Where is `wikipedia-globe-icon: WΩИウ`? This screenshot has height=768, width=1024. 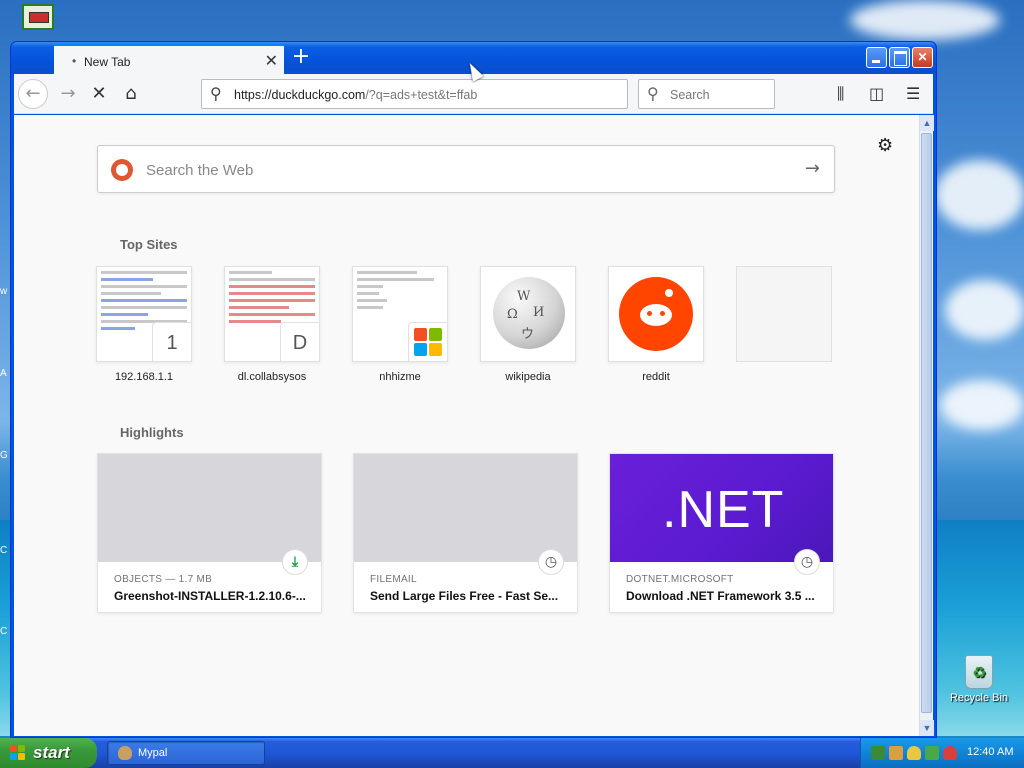
wikipedia-globe-icon: WΩИウ is located at coordinates (529, 313).